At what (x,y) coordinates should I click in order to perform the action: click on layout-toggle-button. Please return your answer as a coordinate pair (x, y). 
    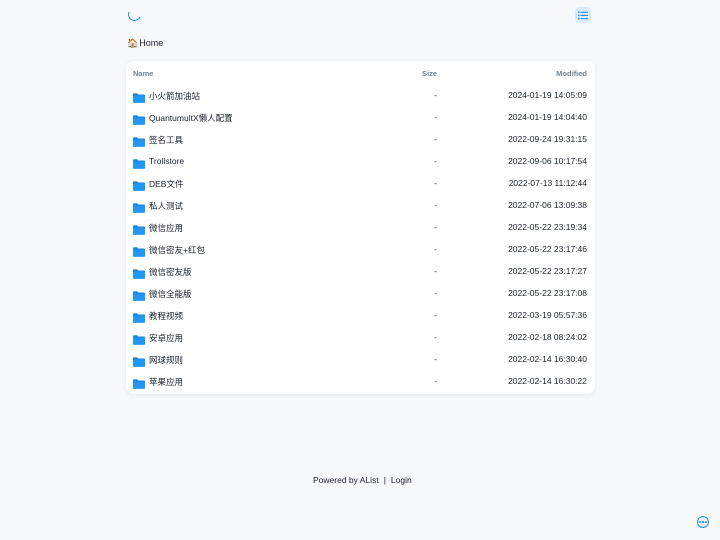
    Looking at the image, I should click on (583, 15).